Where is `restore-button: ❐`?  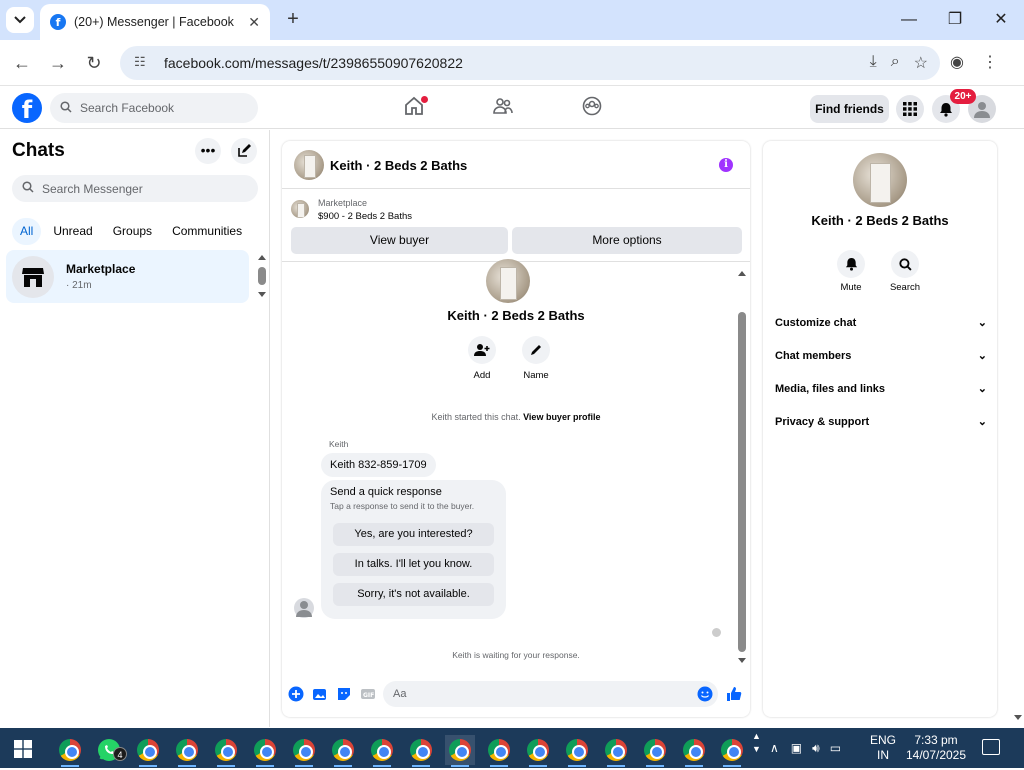
restore-button: ❐ is located at coordinates (955, 20).